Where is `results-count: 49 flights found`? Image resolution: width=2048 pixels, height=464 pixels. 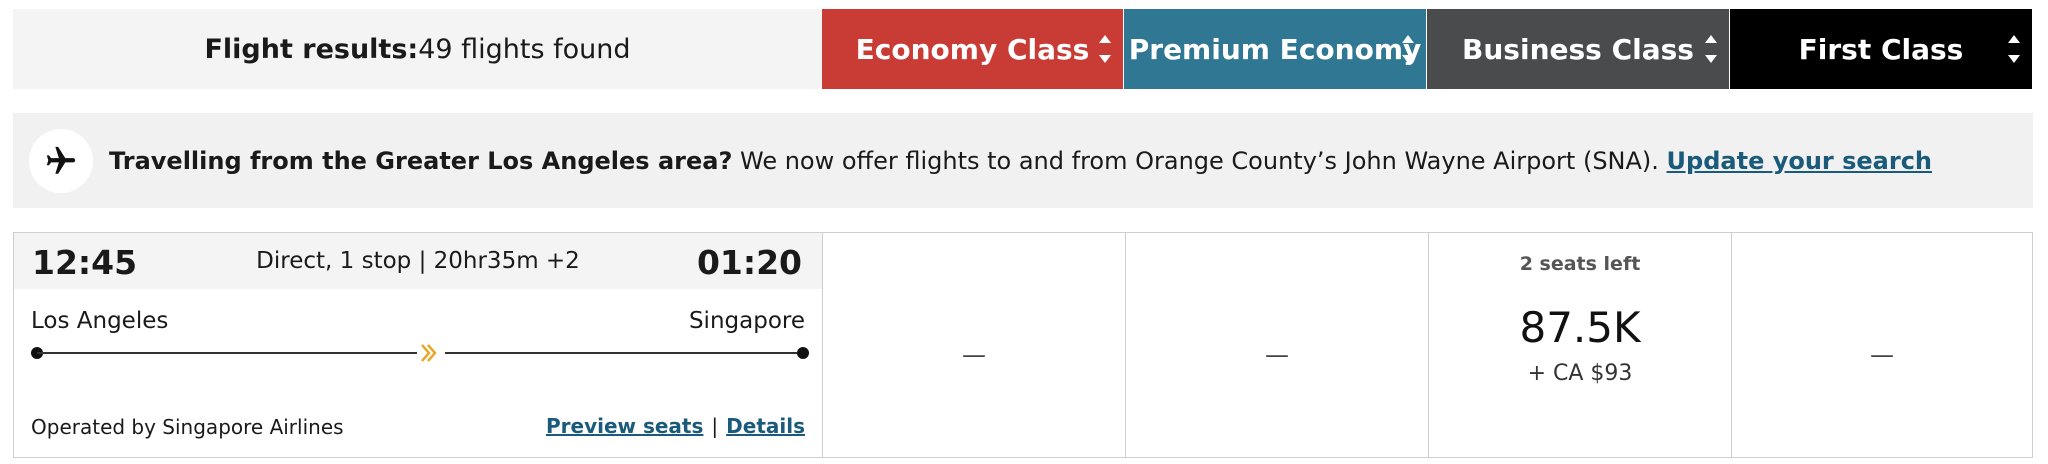 results-count: 49 flights found is located at coordinates (524, 49).